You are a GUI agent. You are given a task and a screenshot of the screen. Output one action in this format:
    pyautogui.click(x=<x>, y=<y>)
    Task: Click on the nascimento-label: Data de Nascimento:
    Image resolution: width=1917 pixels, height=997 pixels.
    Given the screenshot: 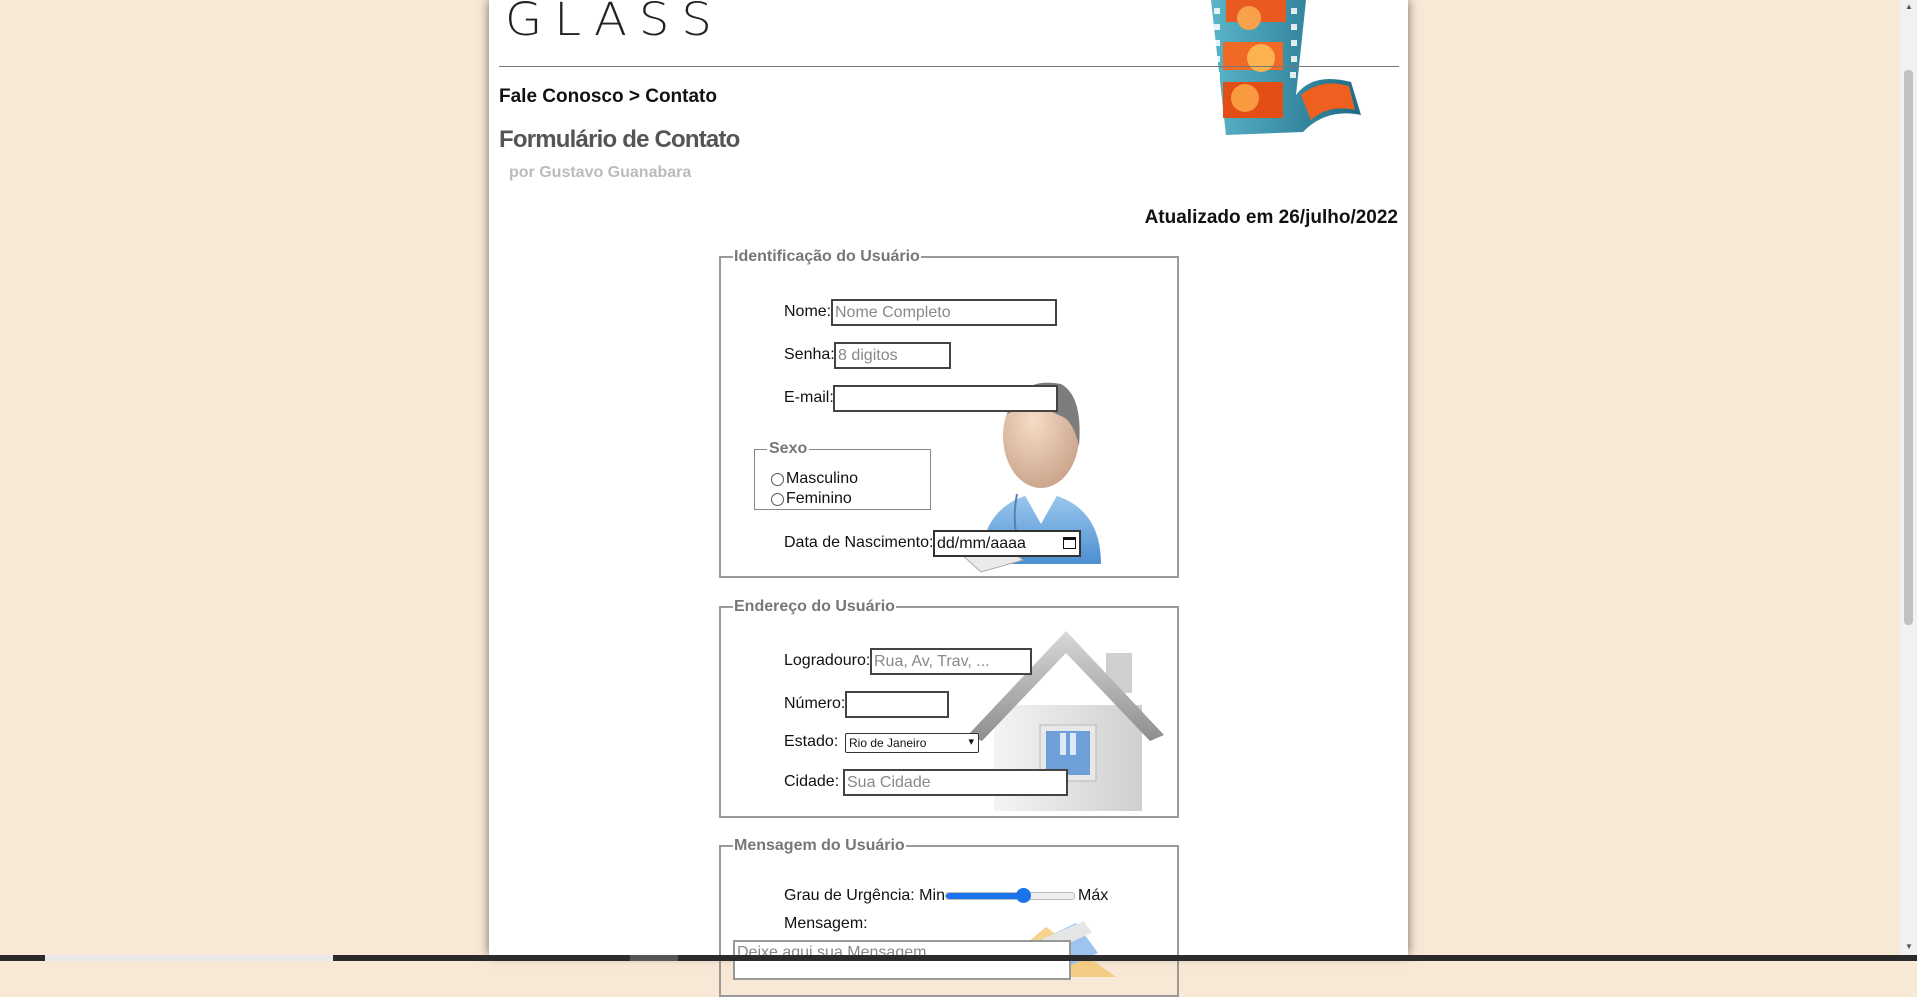 What is the action you would take?
    pyautogui.click(x=859, y=542)
    